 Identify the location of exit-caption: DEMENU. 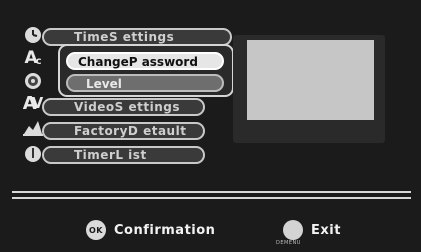
(288, 243).